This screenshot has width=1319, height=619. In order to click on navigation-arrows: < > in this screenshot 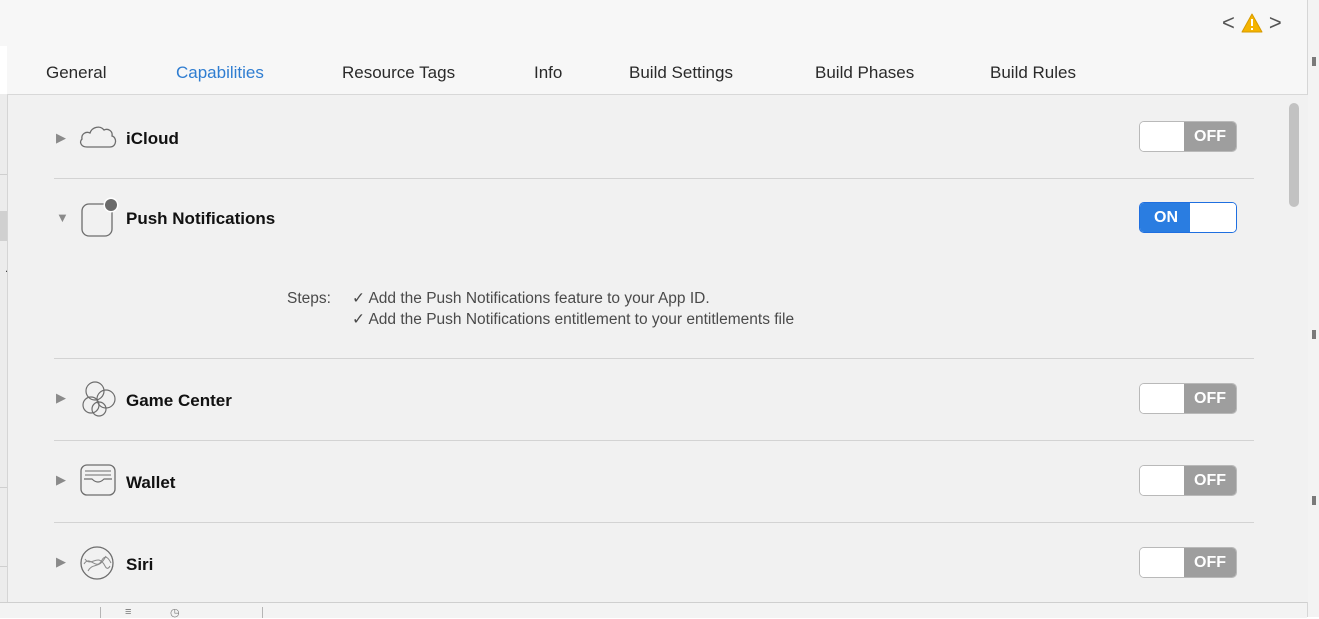, I will do `click(1252, 23)`.